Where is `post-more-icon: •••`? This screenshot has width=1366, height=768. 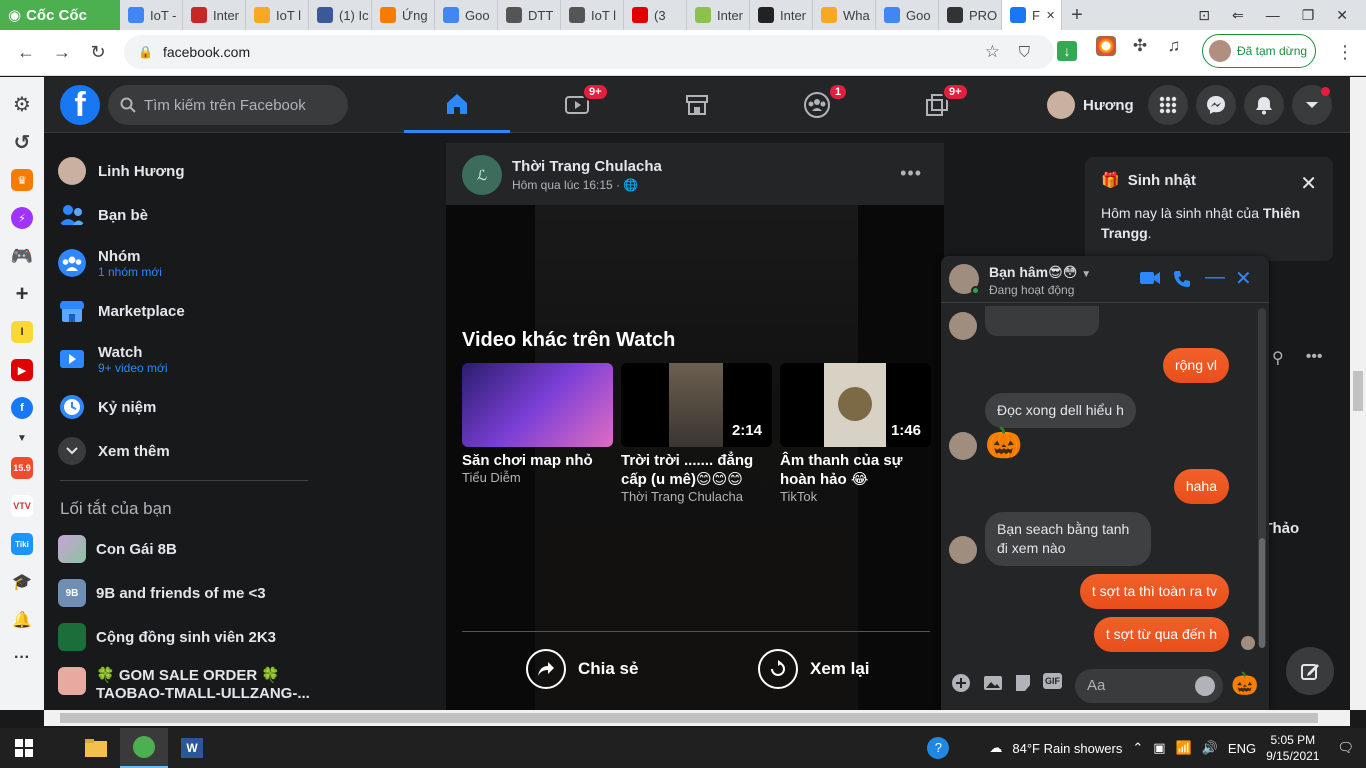 post-more-icon: ••• is located at coordinates (911, 173).